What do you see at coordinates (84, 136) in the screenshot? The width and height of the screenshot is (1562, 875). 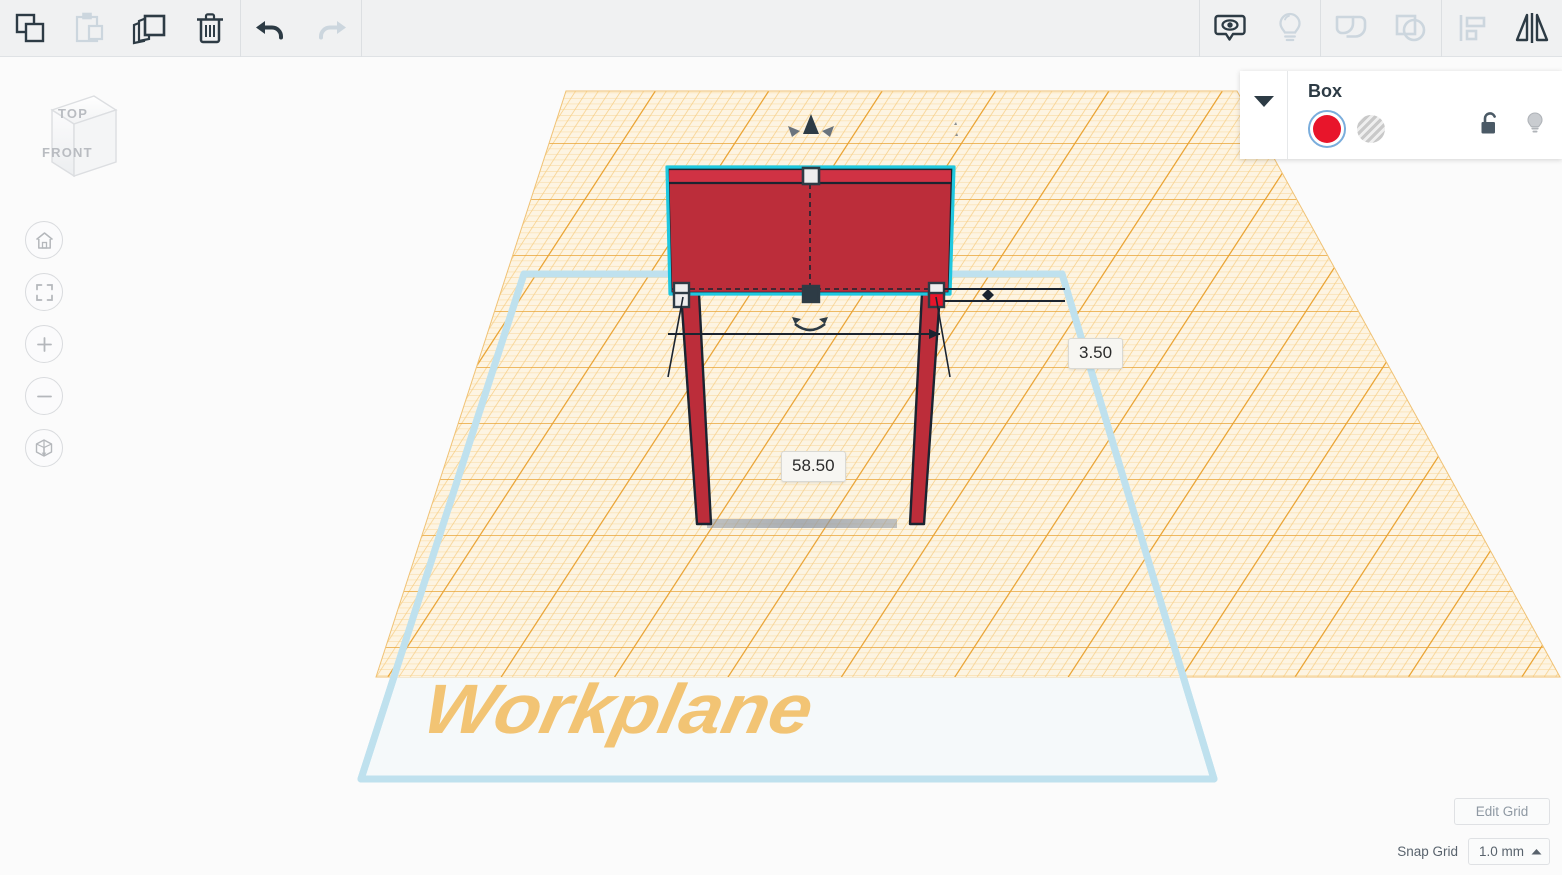 I see `view-cube-icon` at bounding box center [84, 136].